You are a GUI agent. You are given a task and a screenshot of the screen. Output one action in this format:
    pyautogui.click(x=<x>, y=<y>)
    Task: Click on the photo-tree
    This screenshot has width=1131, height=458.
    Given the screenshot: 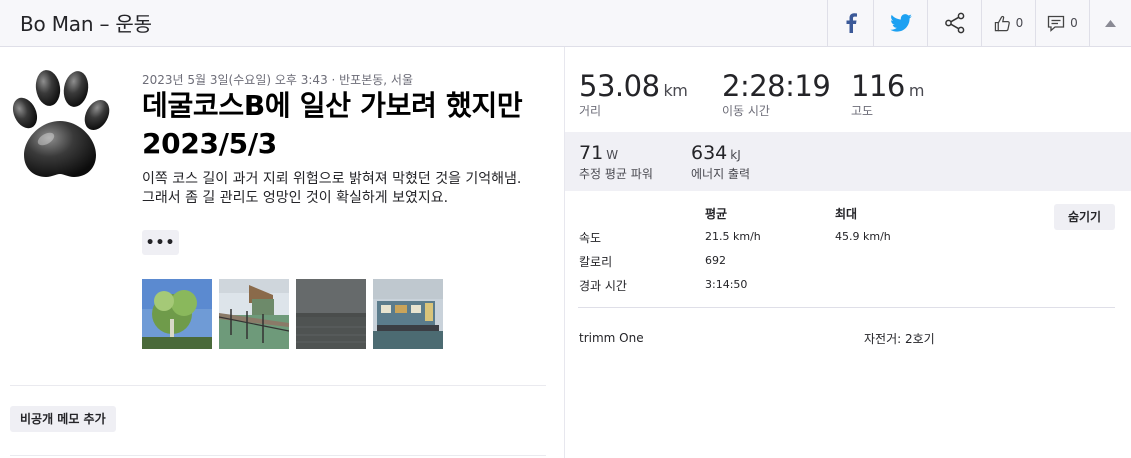 What is the action you would take?
    pyautogui.click(x=177, y=314)
    